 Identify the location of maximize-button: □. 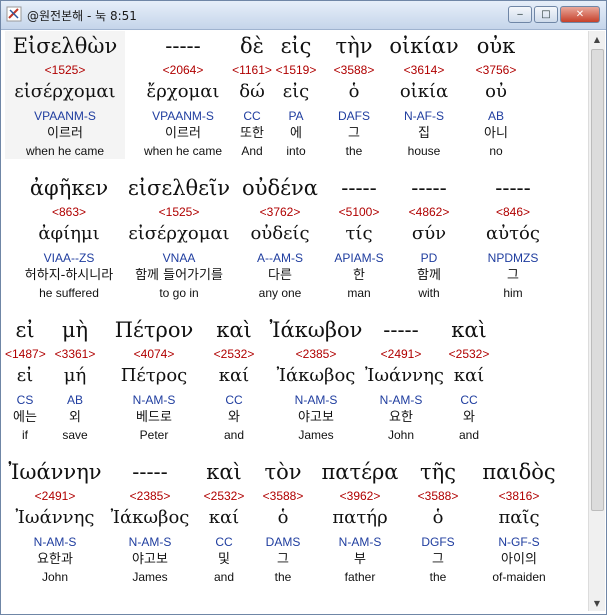
(546, 14).